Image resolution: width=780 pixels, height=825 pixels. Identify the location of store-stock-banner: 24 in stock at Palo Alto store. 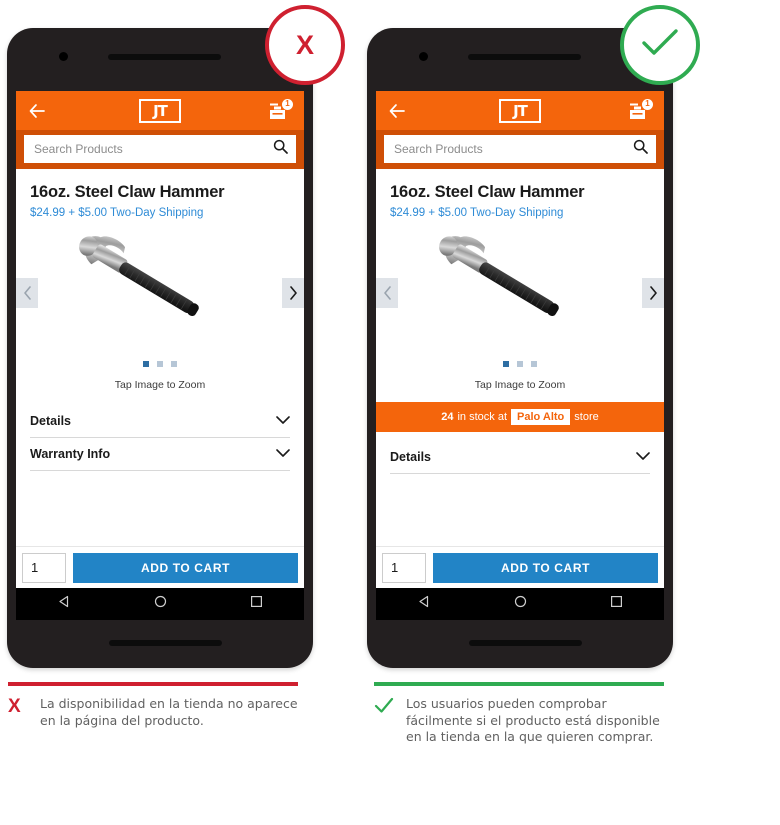
(520, 417).